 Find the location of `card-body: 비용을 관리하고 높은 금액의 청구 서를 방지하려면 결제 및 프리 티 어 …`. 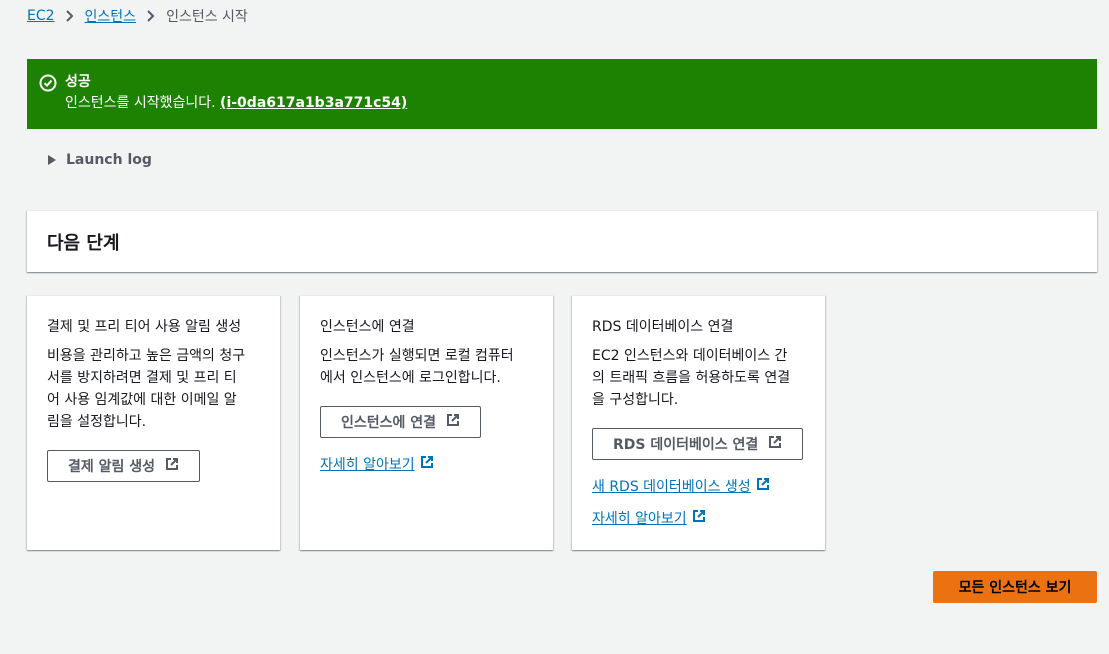

card-body: 비용을 관리하고 높은 금액의 청구 서를 방지하려면 결제 및 프리 티 어 … is located at coordinates (153, 389).